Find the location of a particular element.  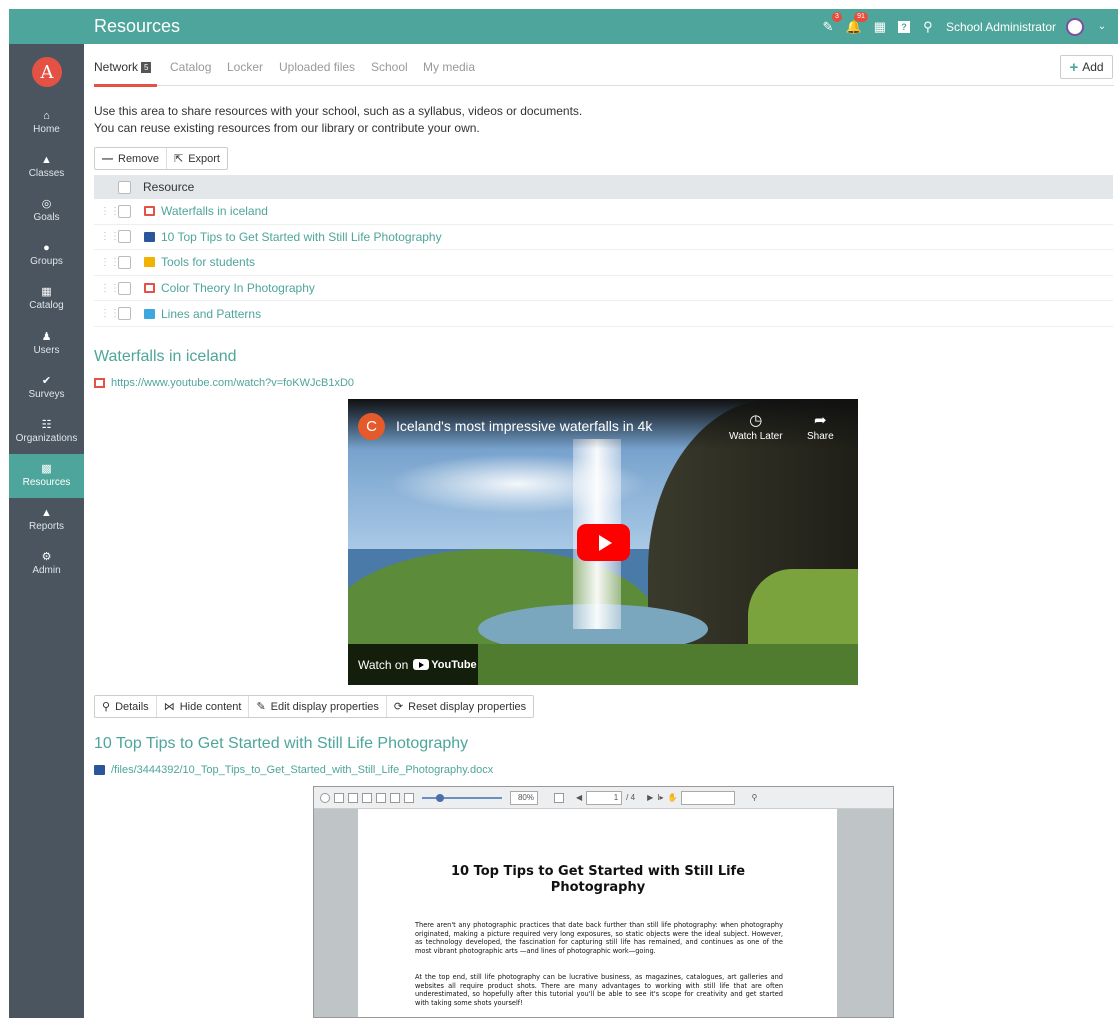

sidebar-item-classes: ▲ Classes is located at coordinates (46, 166).